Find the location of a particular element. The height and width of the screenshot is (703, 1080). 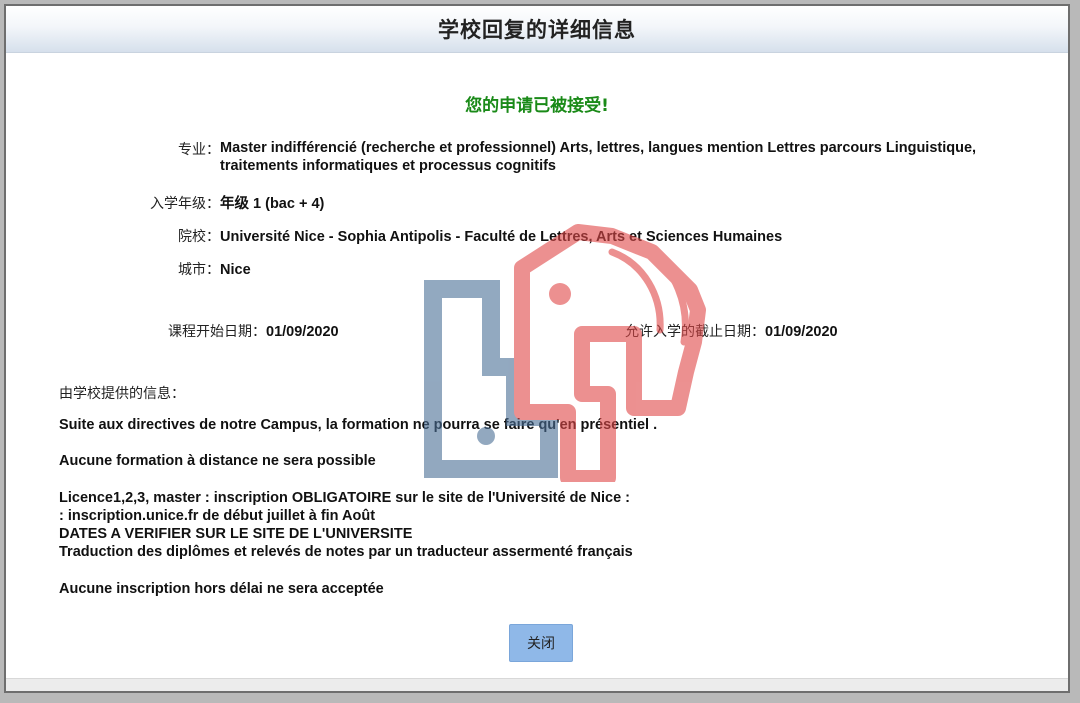

start-date-row: 课程开始日期：01/09/2020 is located at coordinates (253, 331).